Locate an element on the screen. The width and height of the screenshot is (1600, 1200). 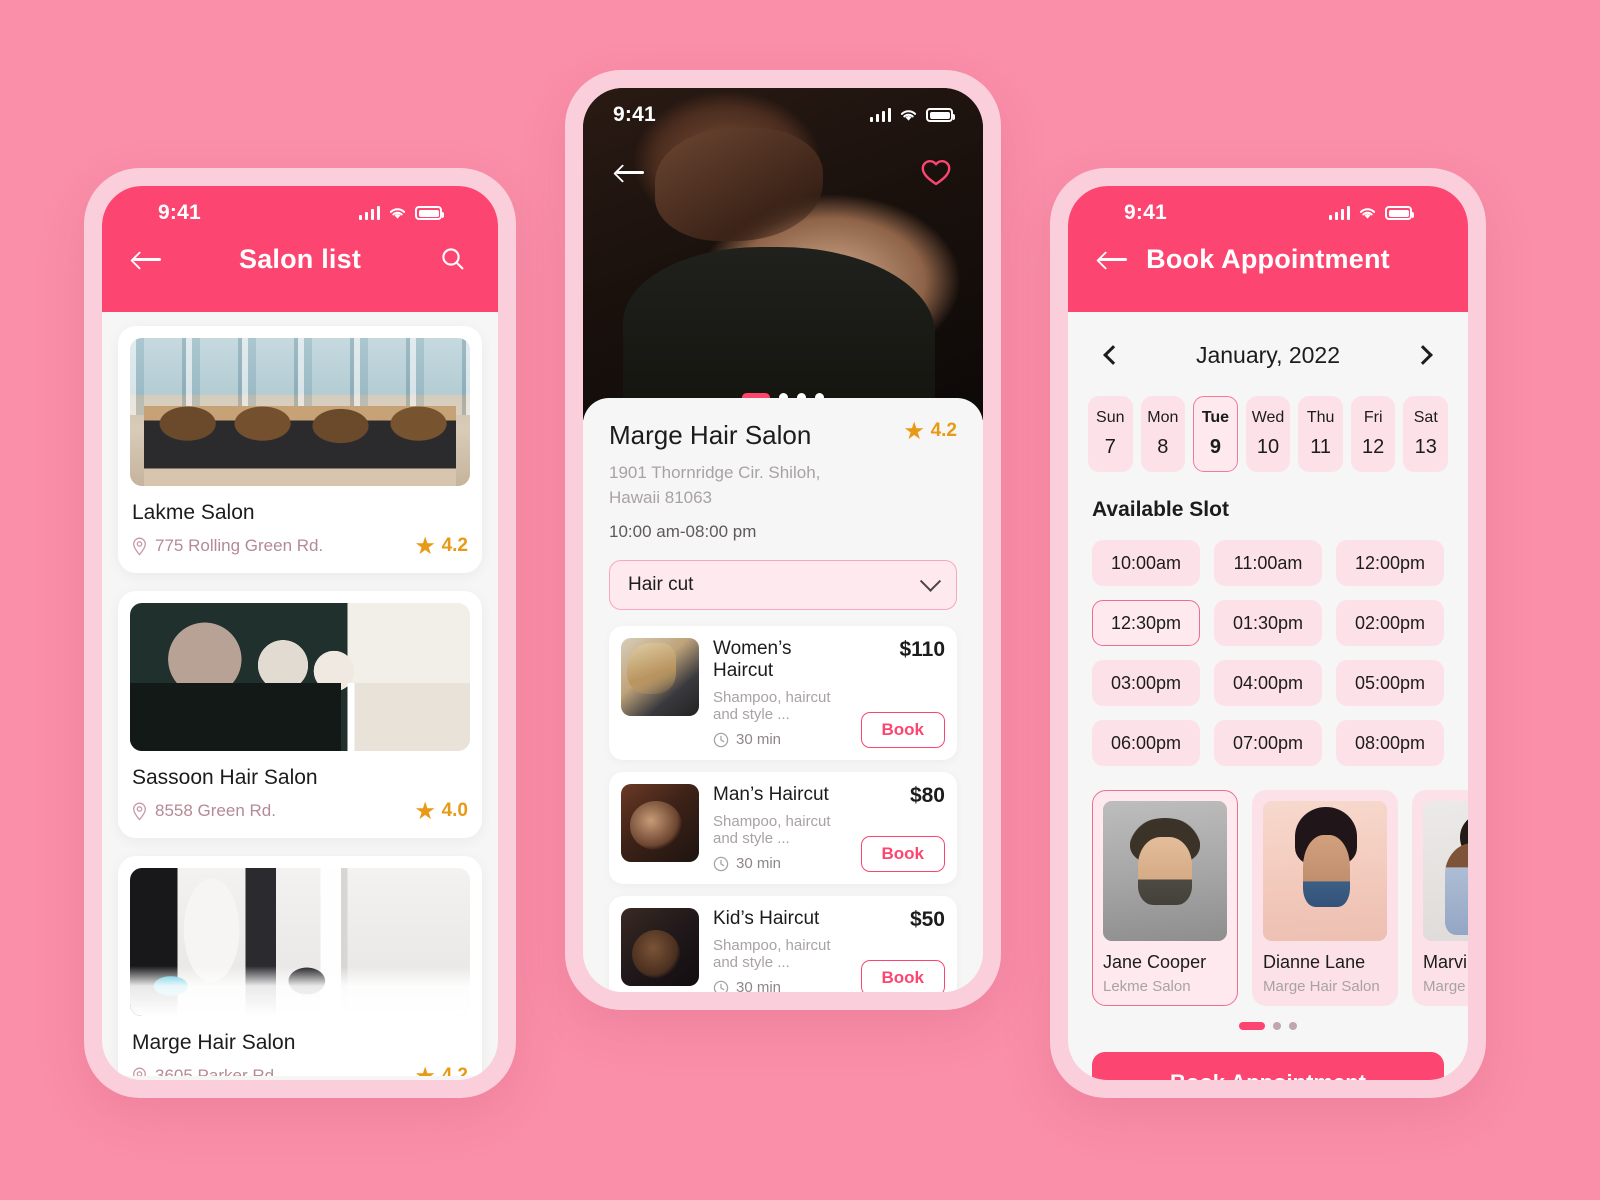
calendar-day: Sat 13 is located at coordinates (1426, 434).